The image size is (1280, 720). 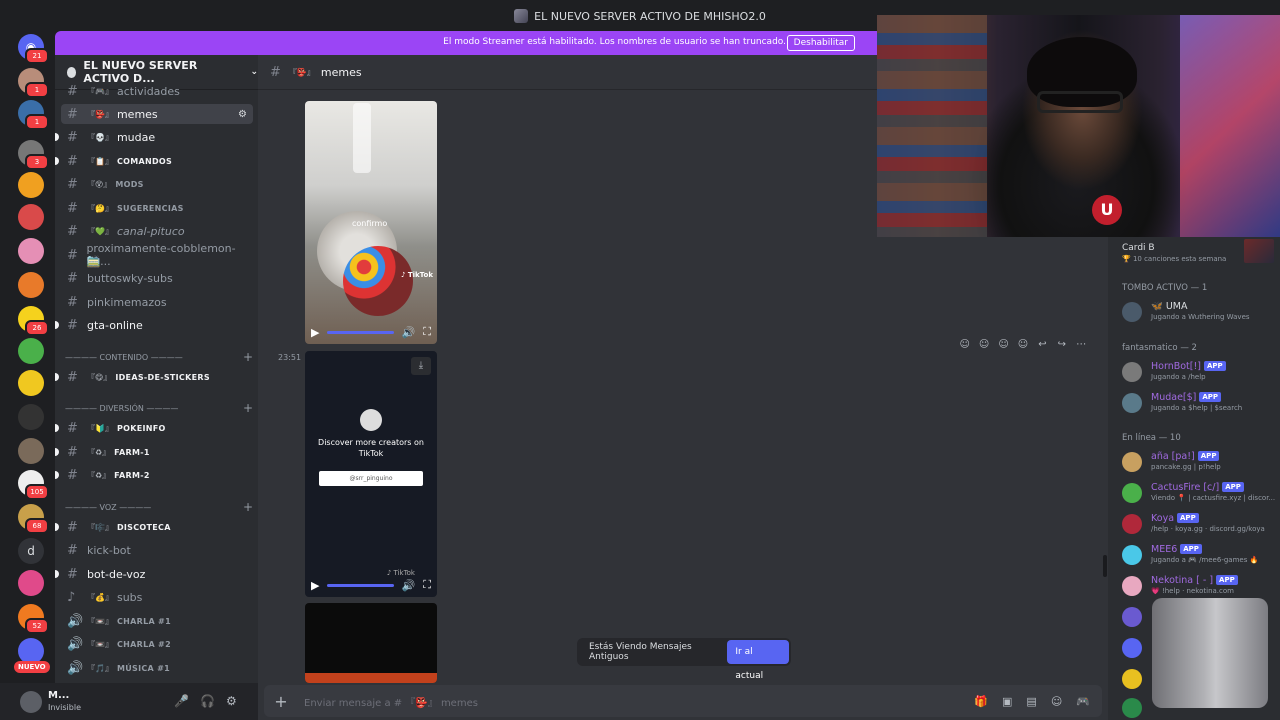 What do you see at coordinates (157, 302) in the screenshot?
I see `channel-item: # pinkimemazos` at bounding box center [157, 302].